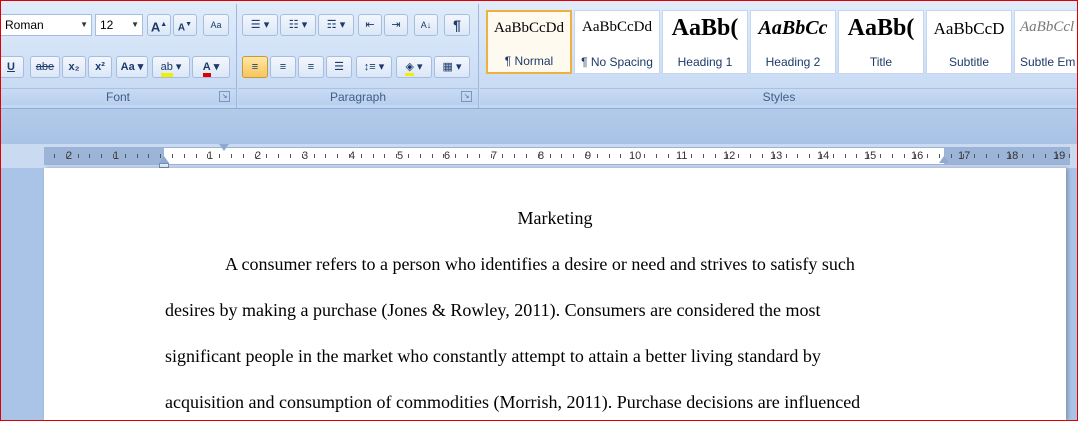 Image resolution: width=1078 pixels, height=421 pixels. Describe the element at coordinates (185, 25) in the screenshot. I see `shrink-font-button: A▼` at that location.